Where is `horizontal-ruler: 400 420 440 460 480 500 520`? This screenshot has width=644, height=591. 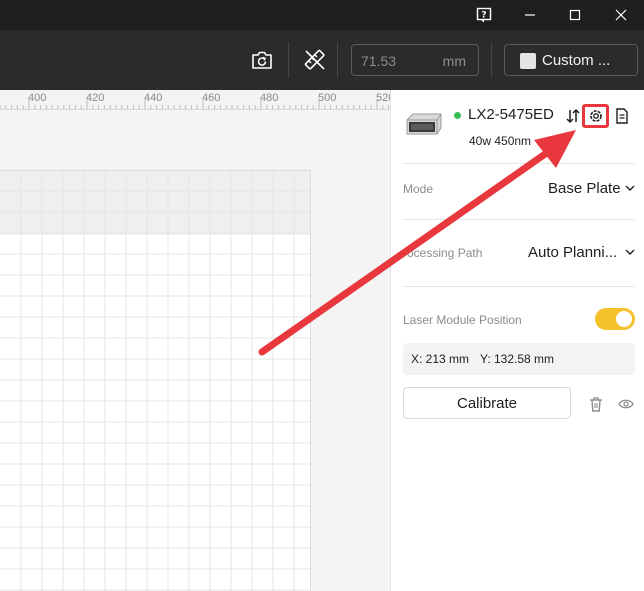
horizontal-ruler: 400 420 440 460 480 500 520 is located at coordinates (195, 100).